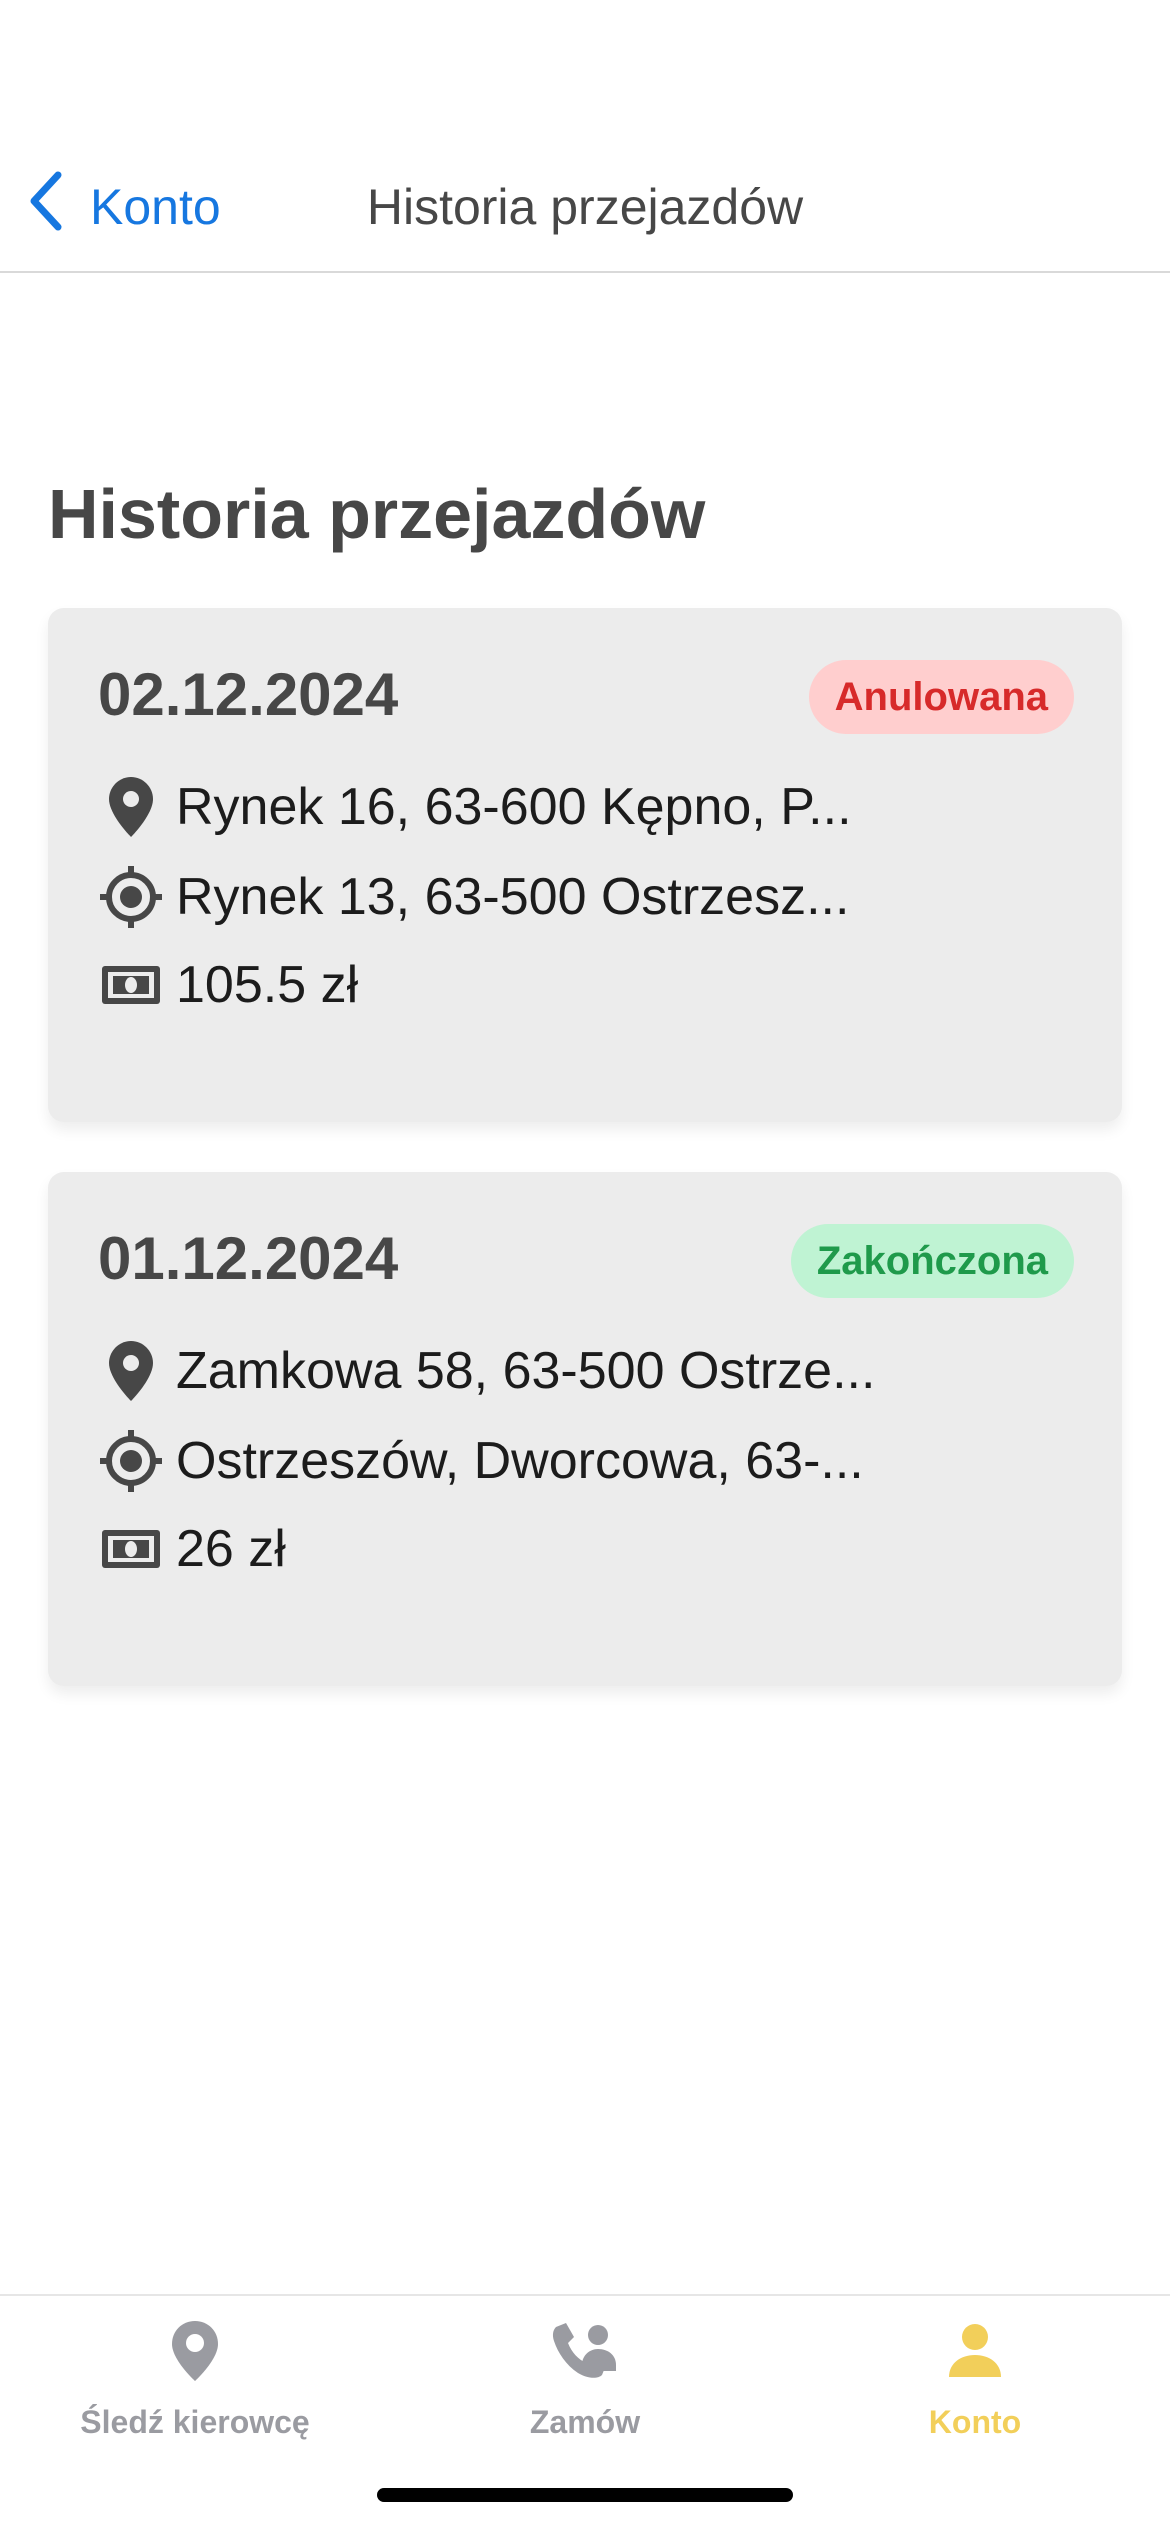 Image resolution: width=1170 pixels, height=2532 pixels. I want to click on tab-label: Zamów, so click(585, 2422).